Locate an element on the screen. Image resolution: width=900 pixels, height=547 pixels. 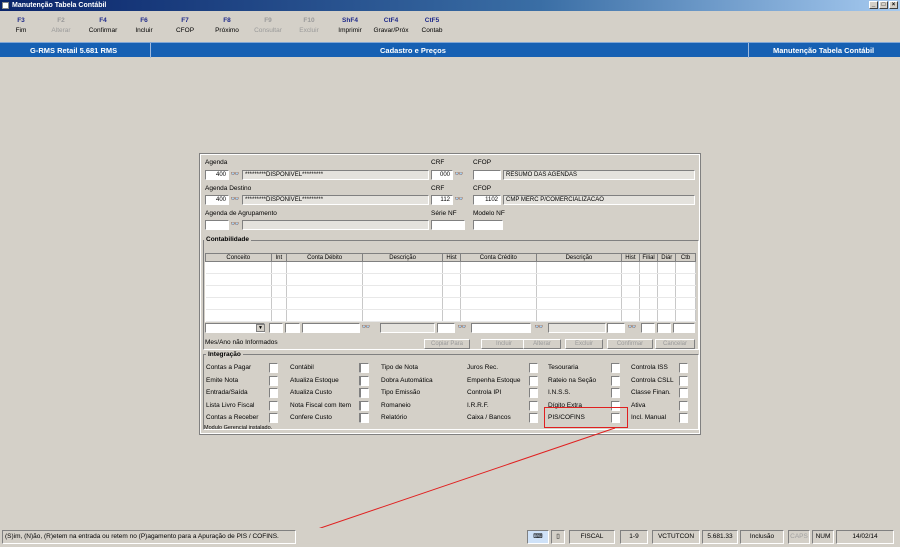
alterar-button: F2 Alterar is located at coordinates (61, 26).